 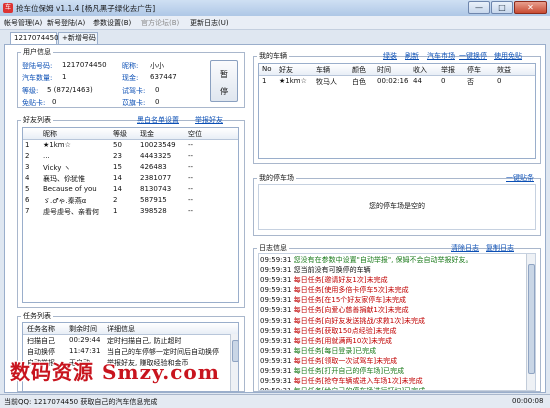 I want to click on nick-value: 小小, so click(x=157, y=66).